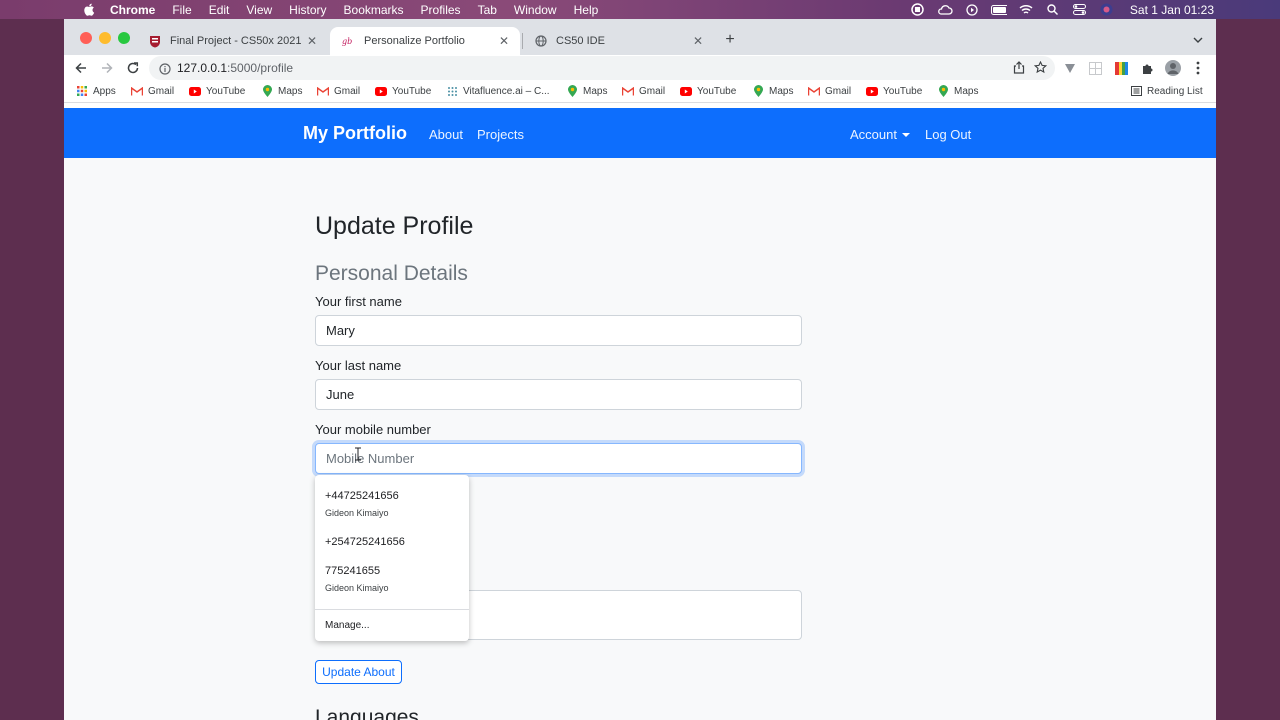  Describe the element at coordinates (558, 330) in the screenshot. I see `first-name-input: Mary` at that location.